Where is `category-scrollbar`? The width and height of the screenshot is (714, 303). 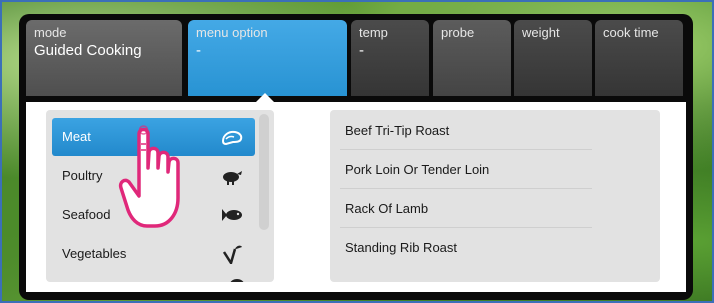
category-scrollbar is located at coordinates (264, 172).